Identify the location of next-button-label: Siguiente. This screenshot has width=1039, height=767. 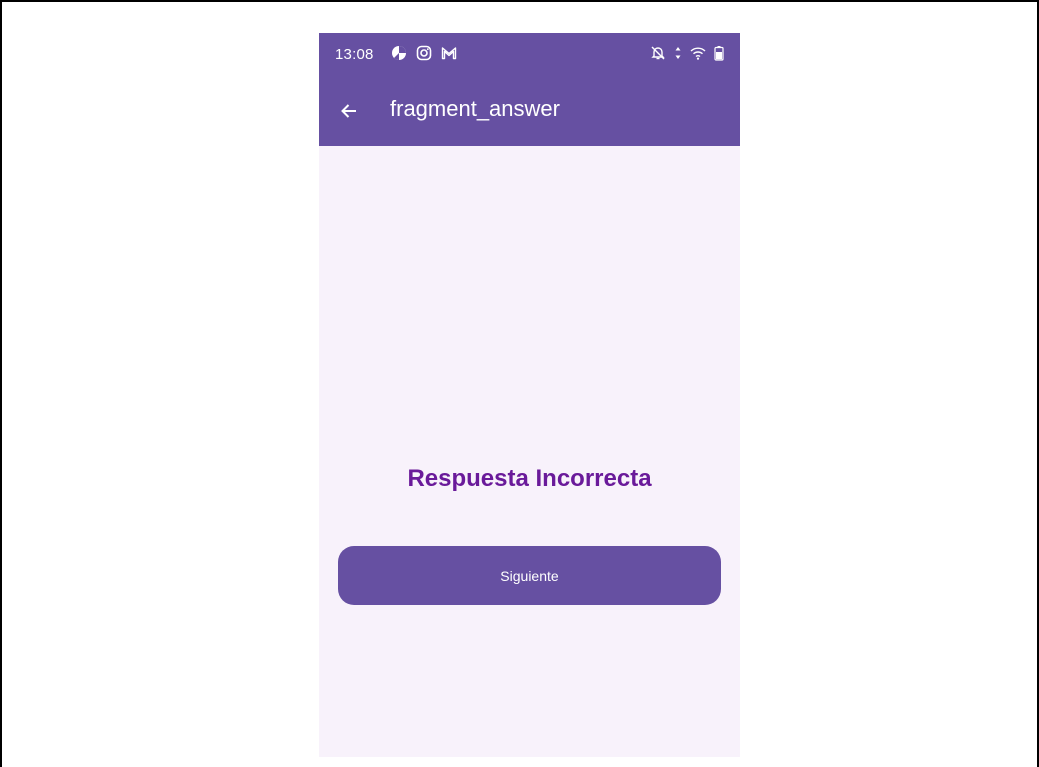
(529, 575).